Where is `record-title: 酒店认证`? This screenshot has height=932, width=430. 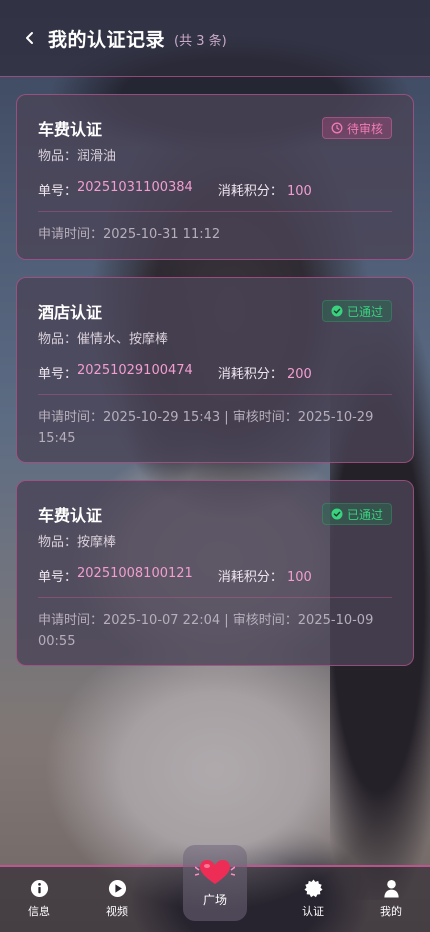
record-title: 酒店认证 is located at coordinates (70, 312).